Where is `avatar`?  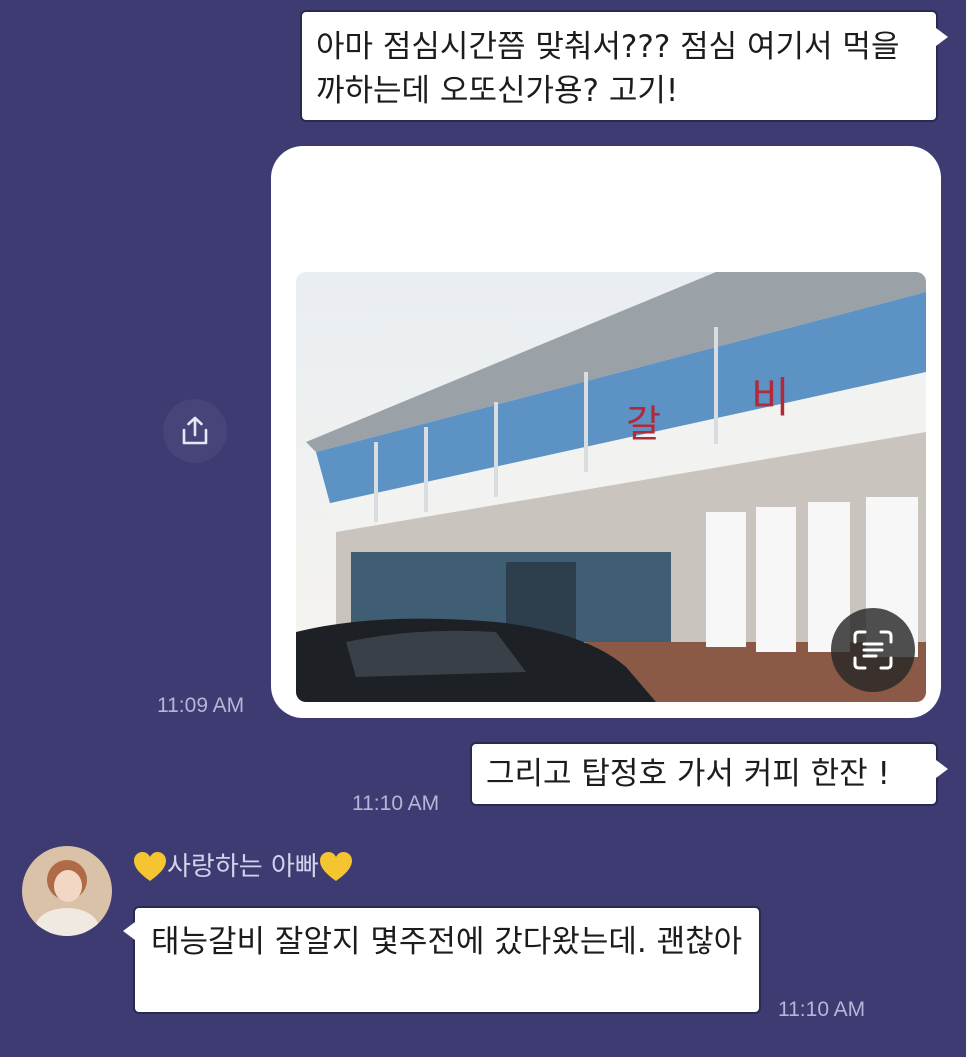
avatar is located at coordinates (67, 891).